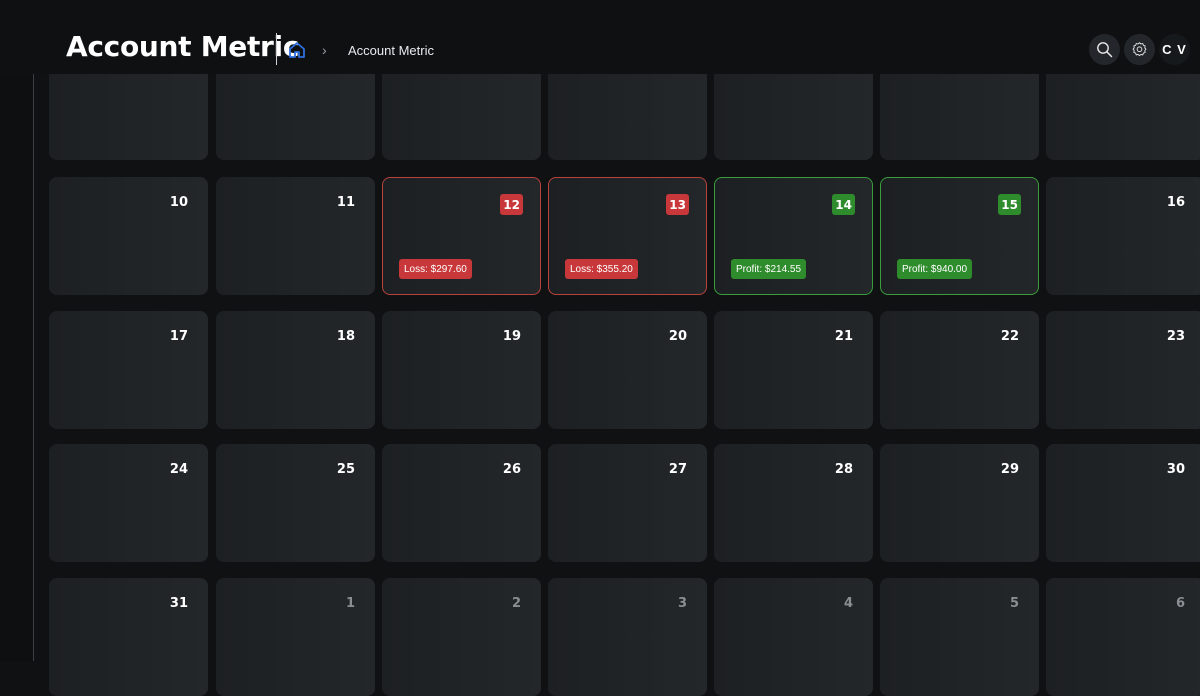 Image resolution: width=1200 pixels, height=696 pixels. Describe the element at coordinates (1180, 603) in the screenshot. I see `day-number: 6` at that location.